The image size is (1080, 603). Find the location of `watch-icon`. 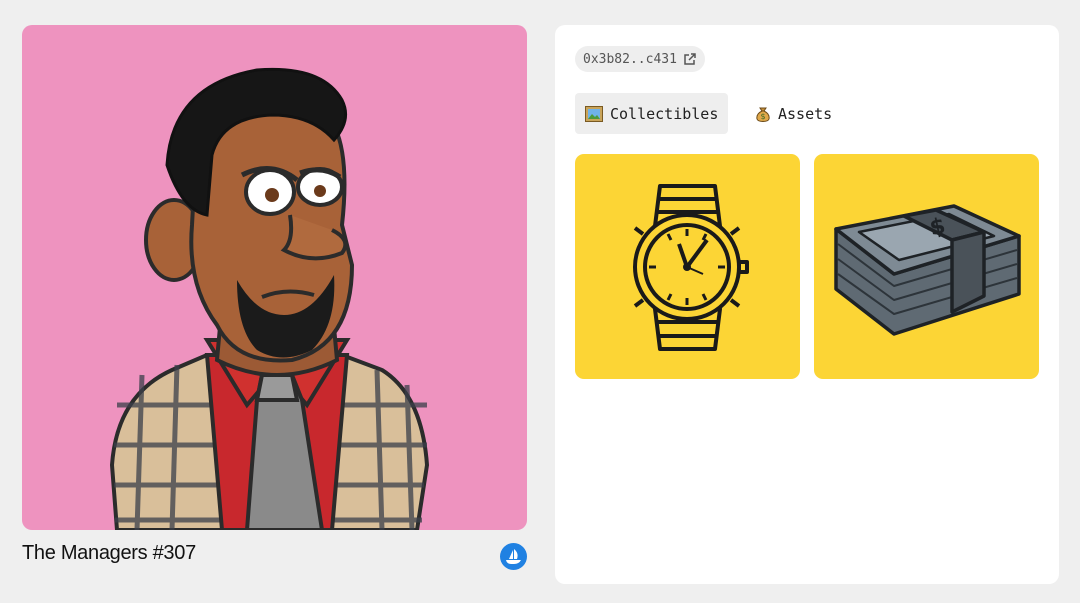

watch-icon is located at coordinates (691, 267).